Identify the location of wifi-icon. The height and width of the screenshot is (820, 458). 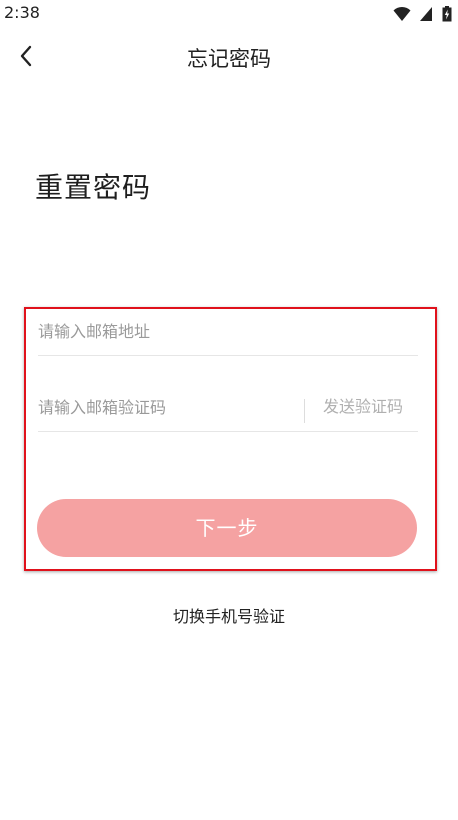
(402, 13).